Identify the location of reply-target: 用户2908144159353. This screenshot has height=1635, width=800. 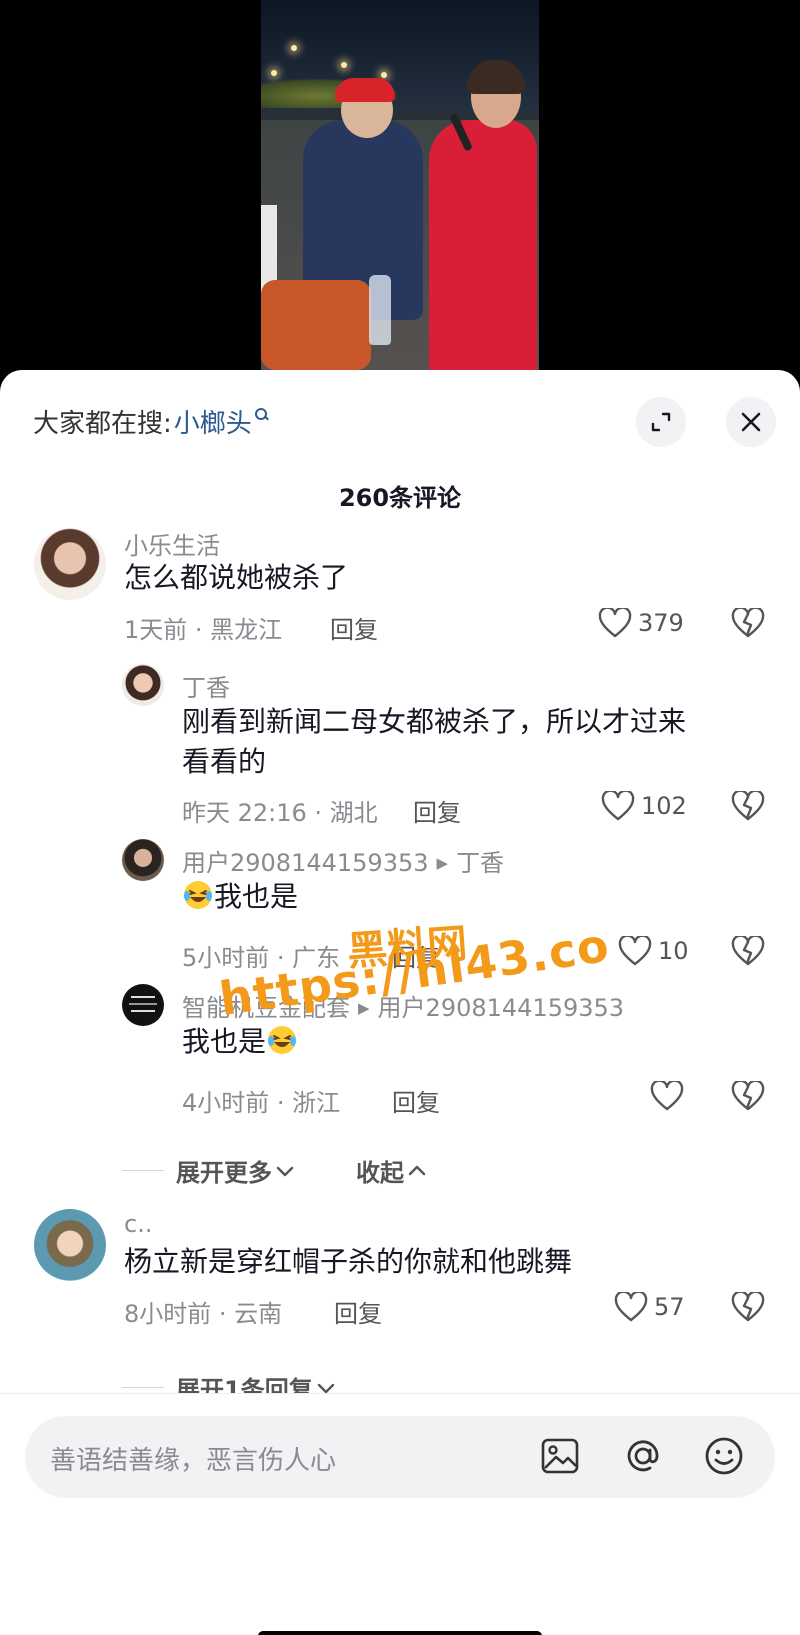
(501, 1008).